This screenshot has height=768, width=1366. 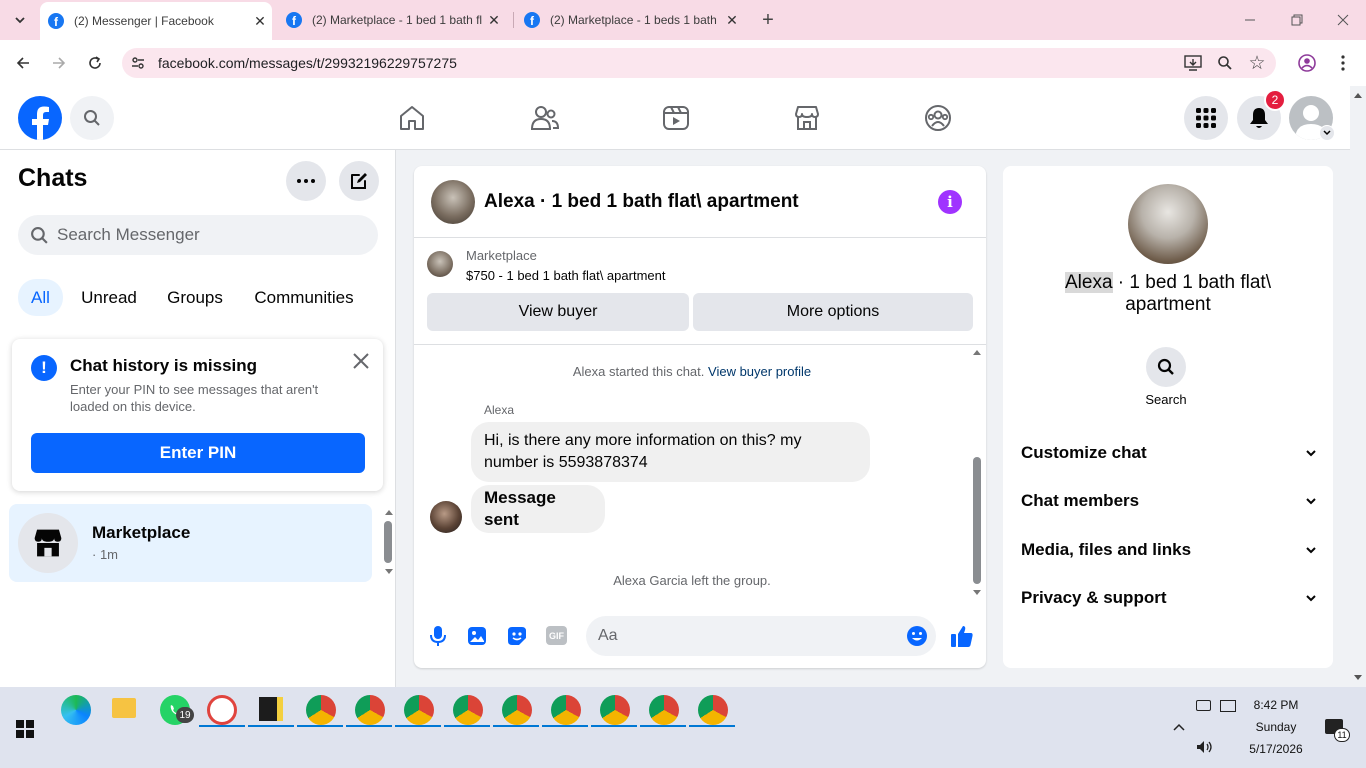 I want to click on profile-icon, so click(x=1307, y=63).